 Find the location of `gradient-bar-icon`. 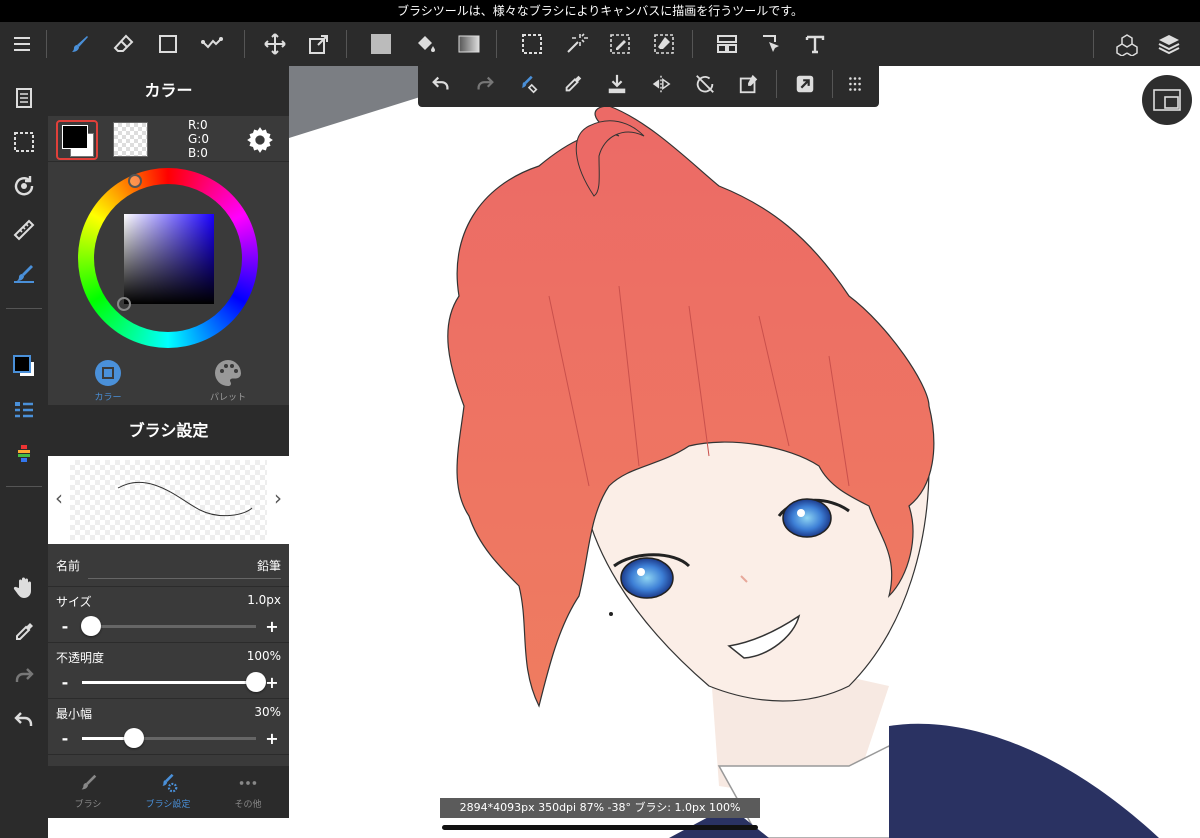

gradient-bar-icon is located at coordinates (24, 454).